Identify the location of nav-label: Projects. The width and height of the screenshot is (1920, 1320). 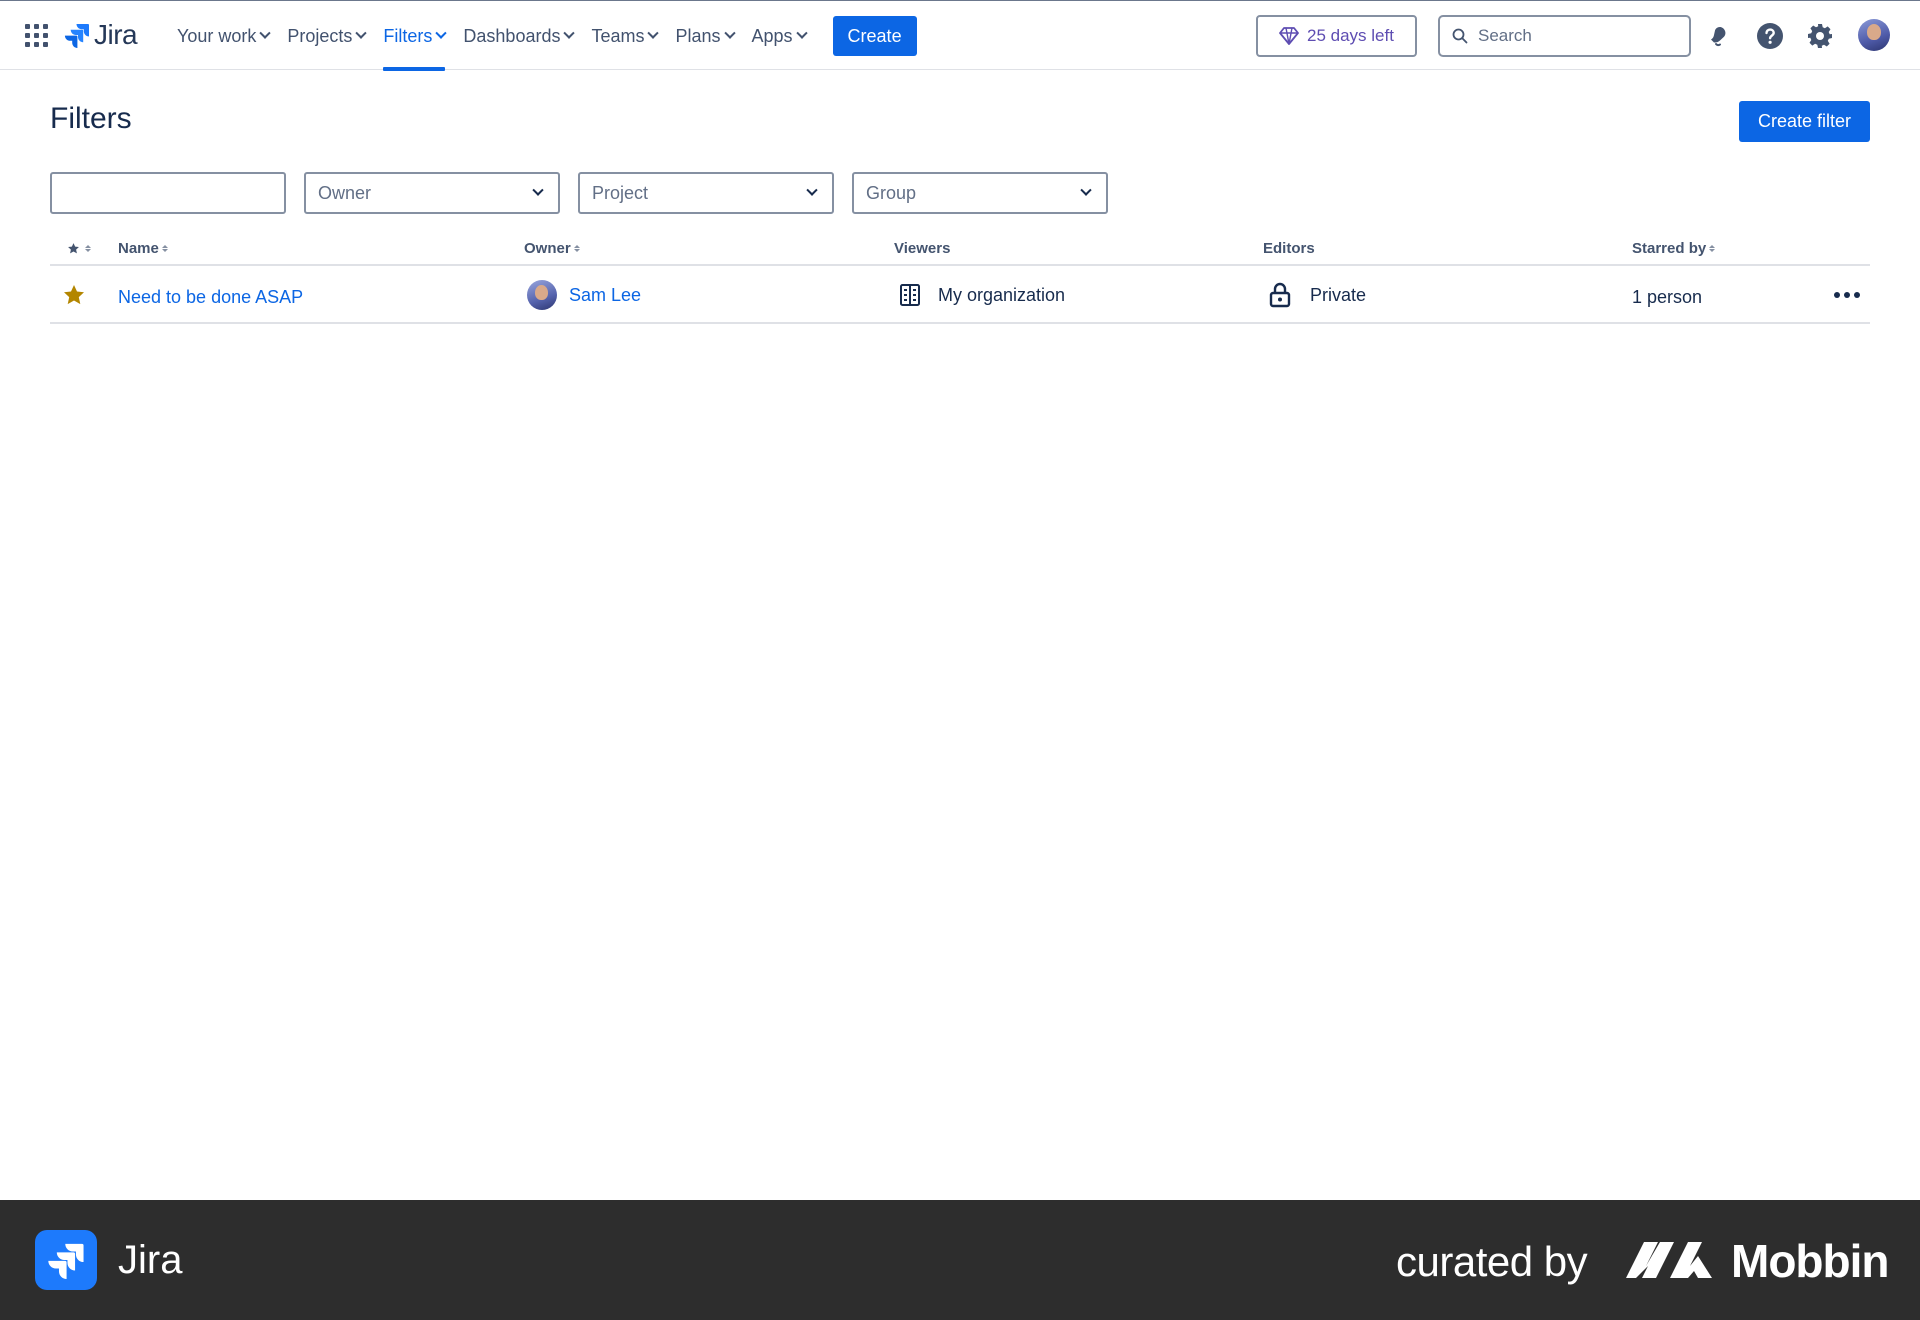
(320, 35).